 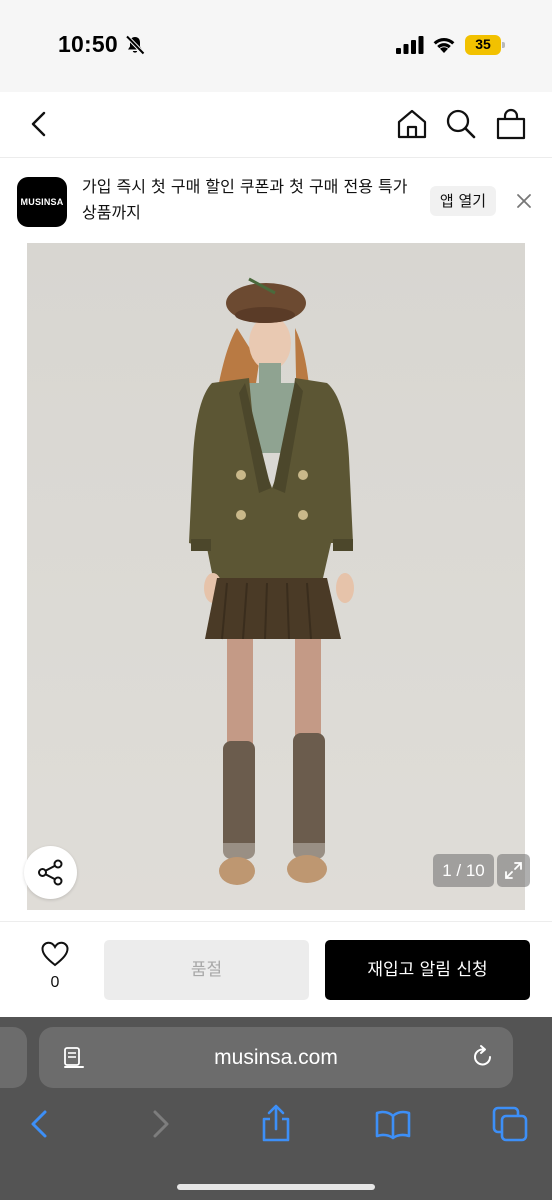 What do you see at coordinates (160, 1124) in the screenshot?
I see `forward-arrow-icon` at bounding box center [160, 1124].